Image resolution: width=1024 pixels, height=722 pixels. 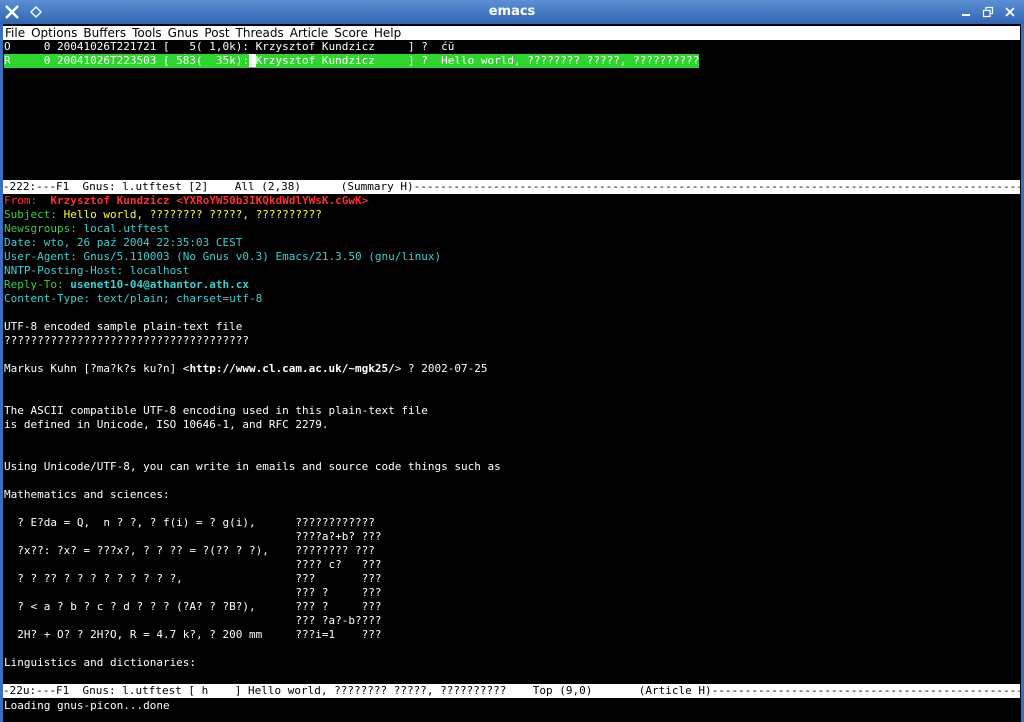 I want to click on header-reply-to: Reply-To: usenet10-04@athantor.ath.cx, so click(x=511, y=285).